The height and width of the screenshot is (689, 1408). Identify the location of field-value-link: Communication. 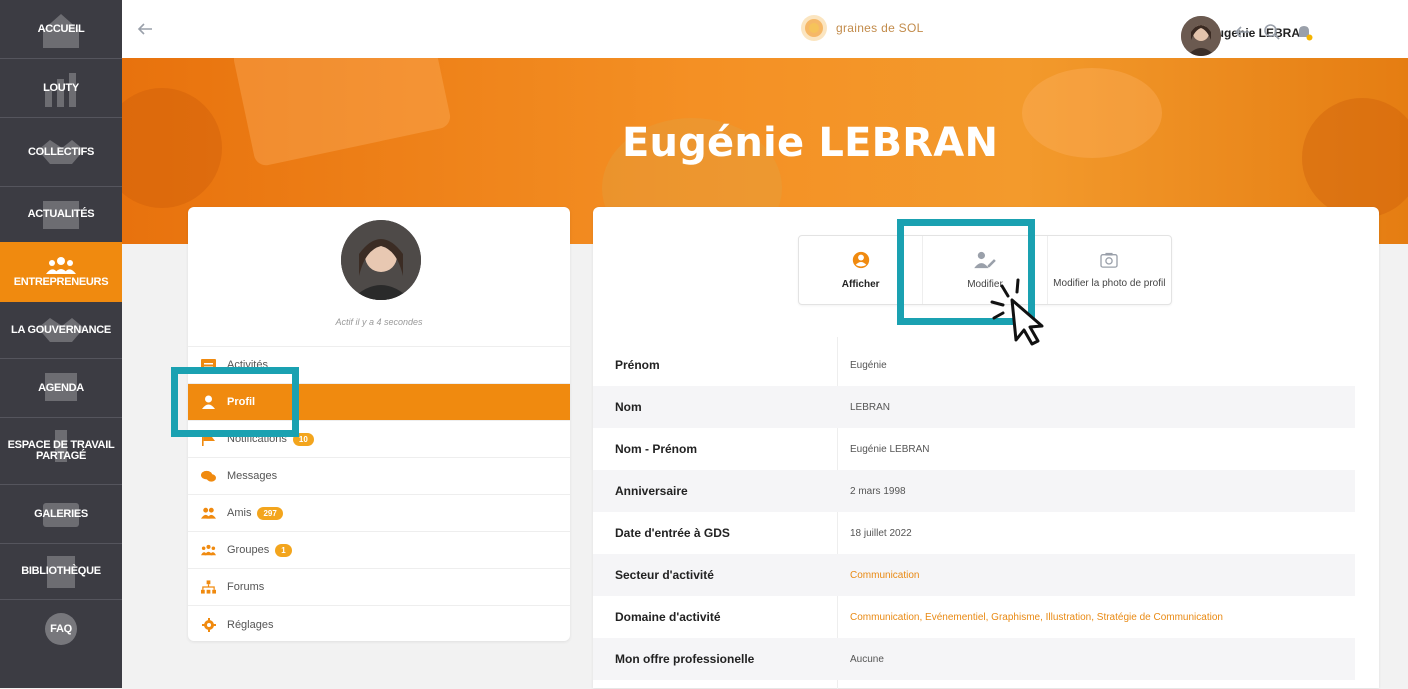
(884, 575).